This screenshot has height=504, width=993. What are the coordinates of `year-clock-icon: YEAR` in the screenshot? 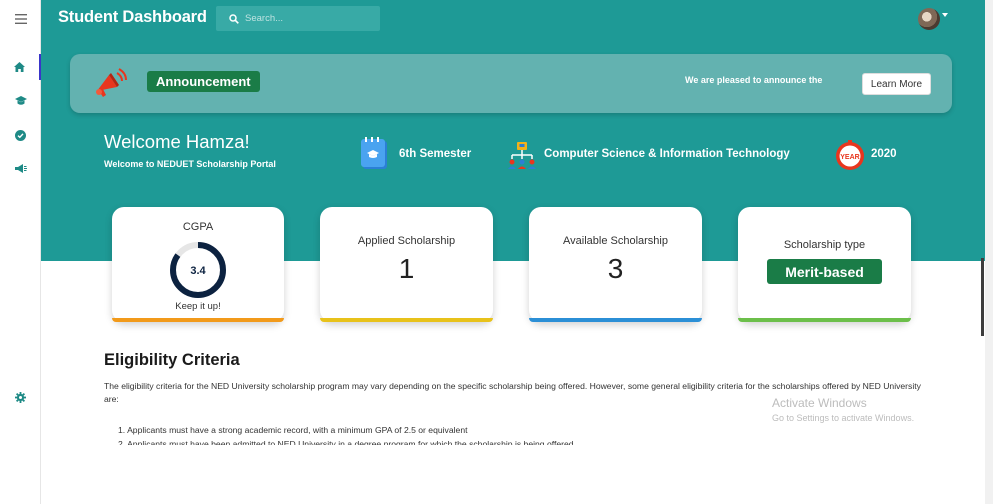 It's located at (850, 155).